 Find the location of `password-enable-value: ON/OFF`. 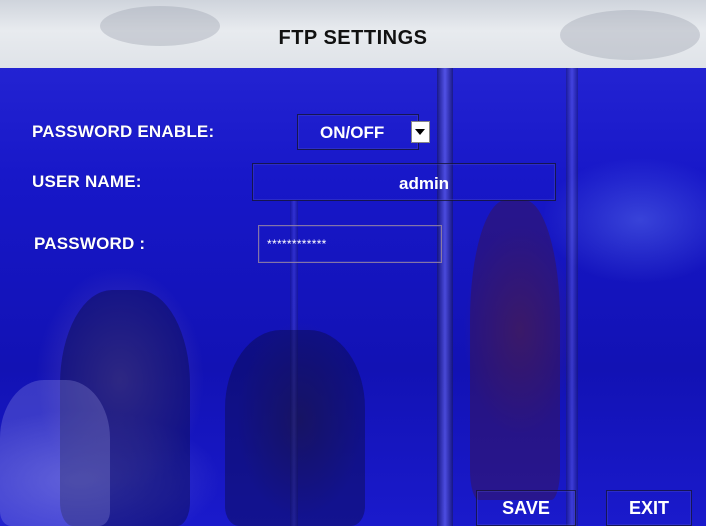

password-enable-value: ON/OFF is located at coordinates (352, 132).